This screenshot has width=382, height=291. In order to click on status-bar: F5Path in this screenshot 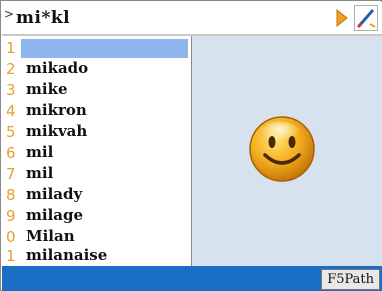, I will do `click(192, 278)`.